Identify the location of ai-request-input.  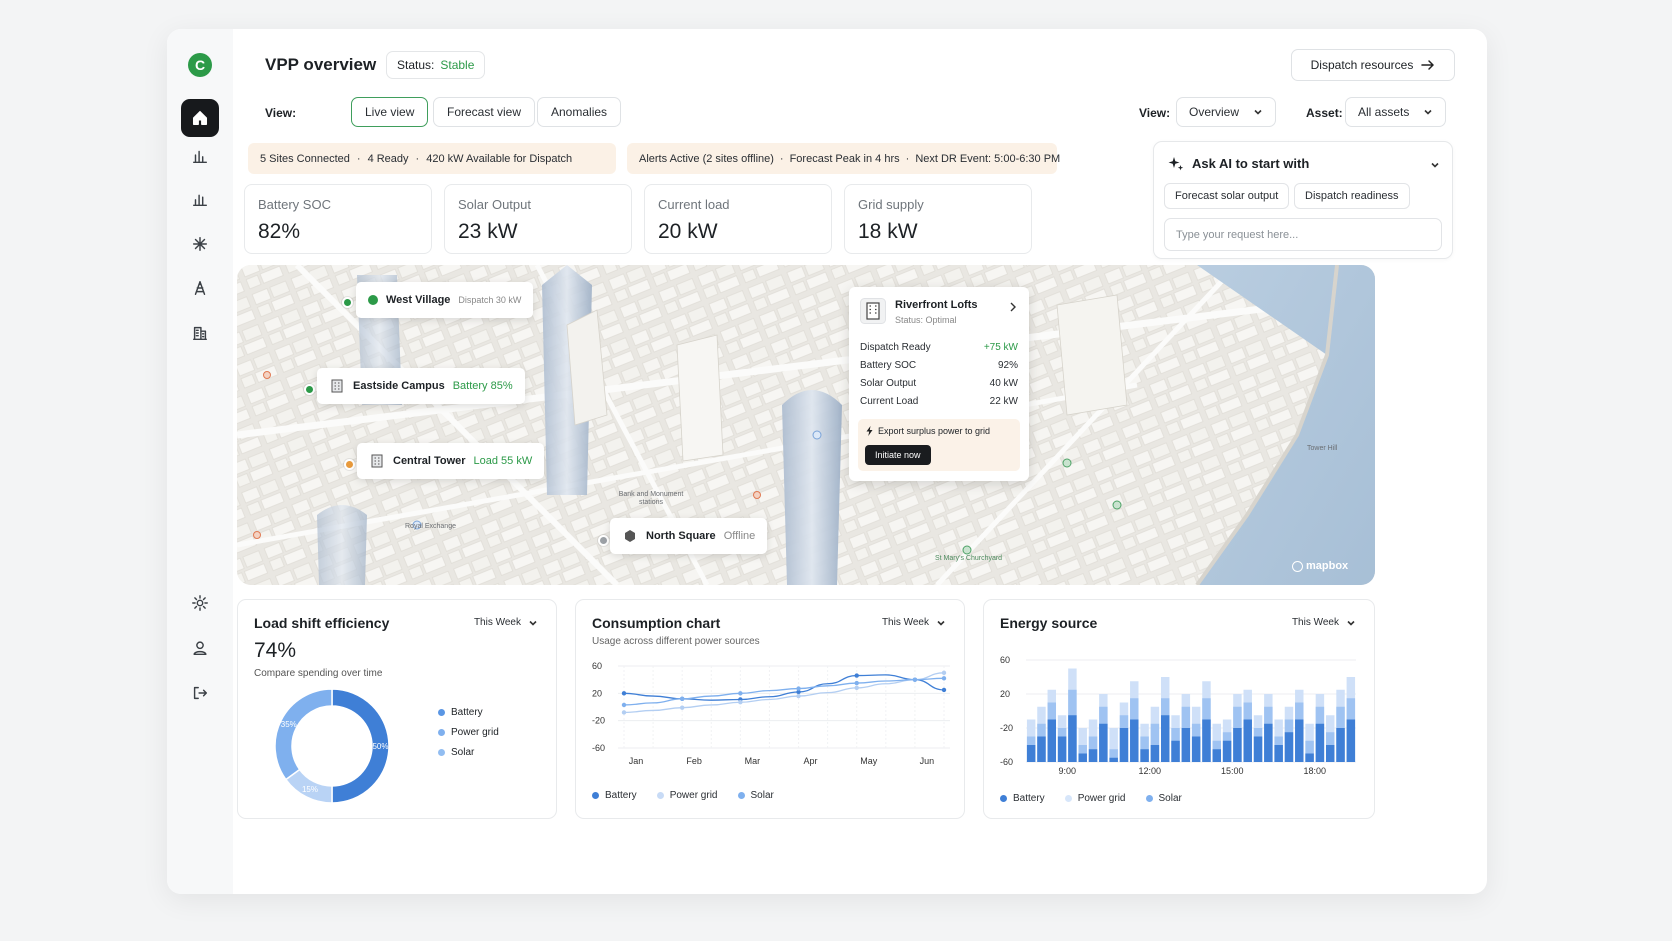
(1303, 234).